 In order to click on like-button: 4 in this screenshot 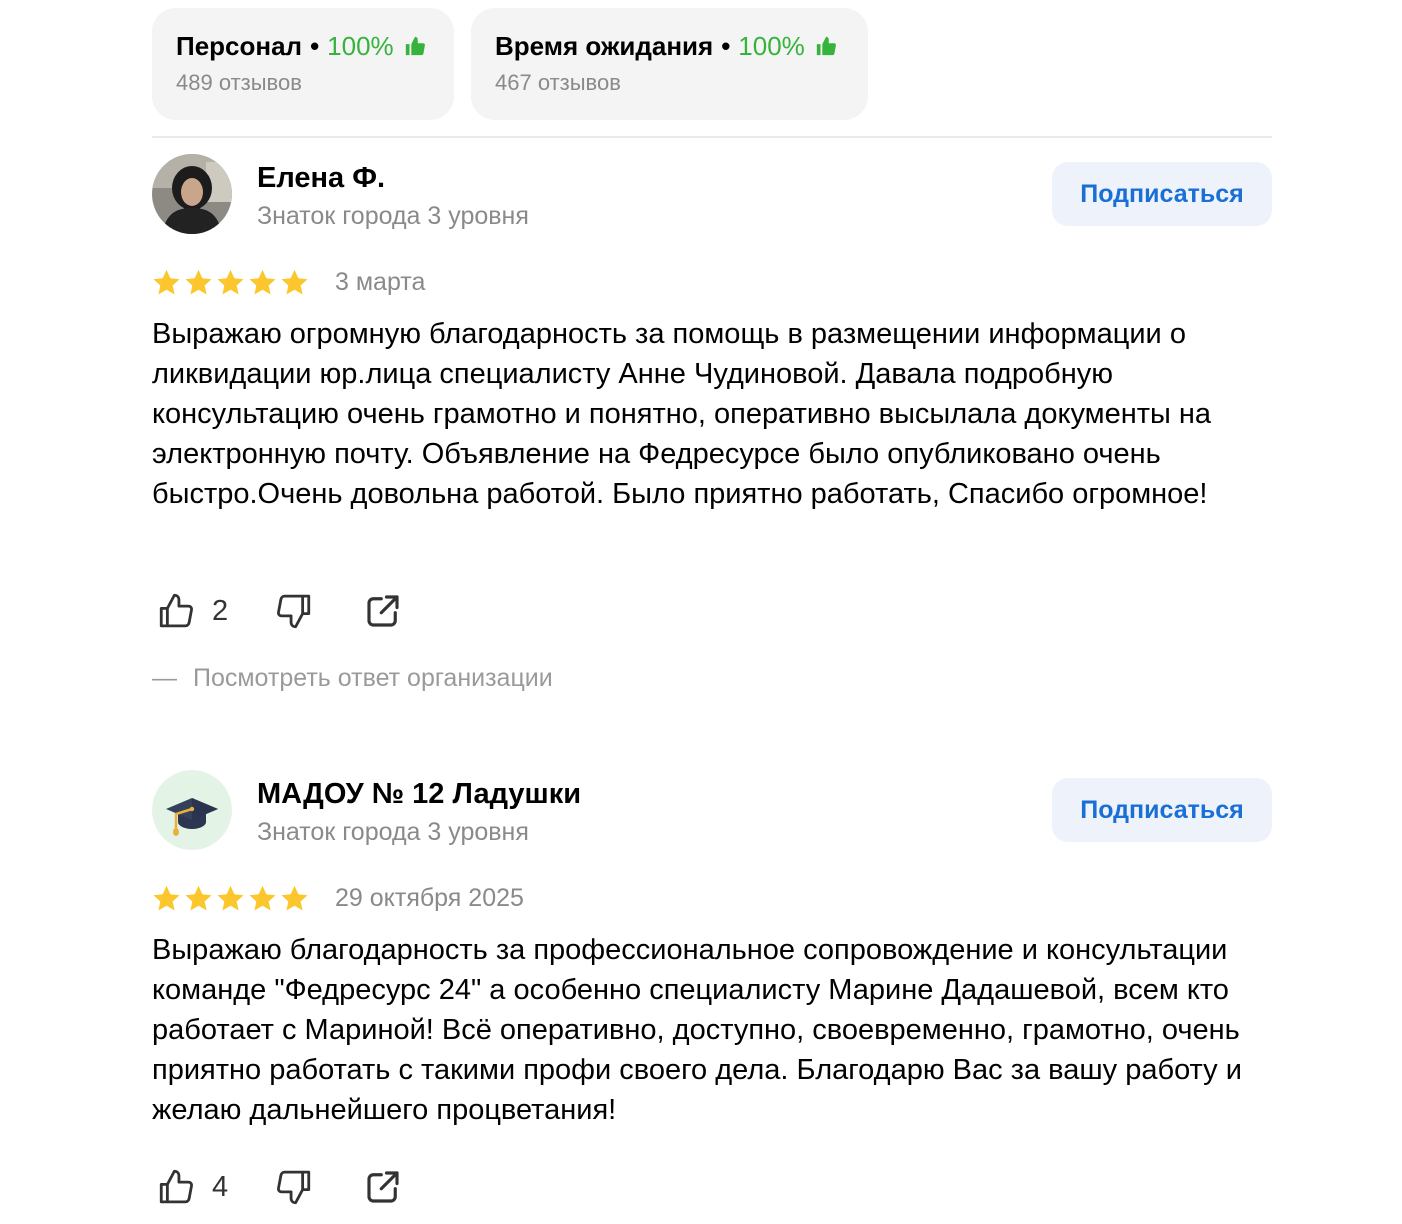, I will do `click(204, 1187)`.